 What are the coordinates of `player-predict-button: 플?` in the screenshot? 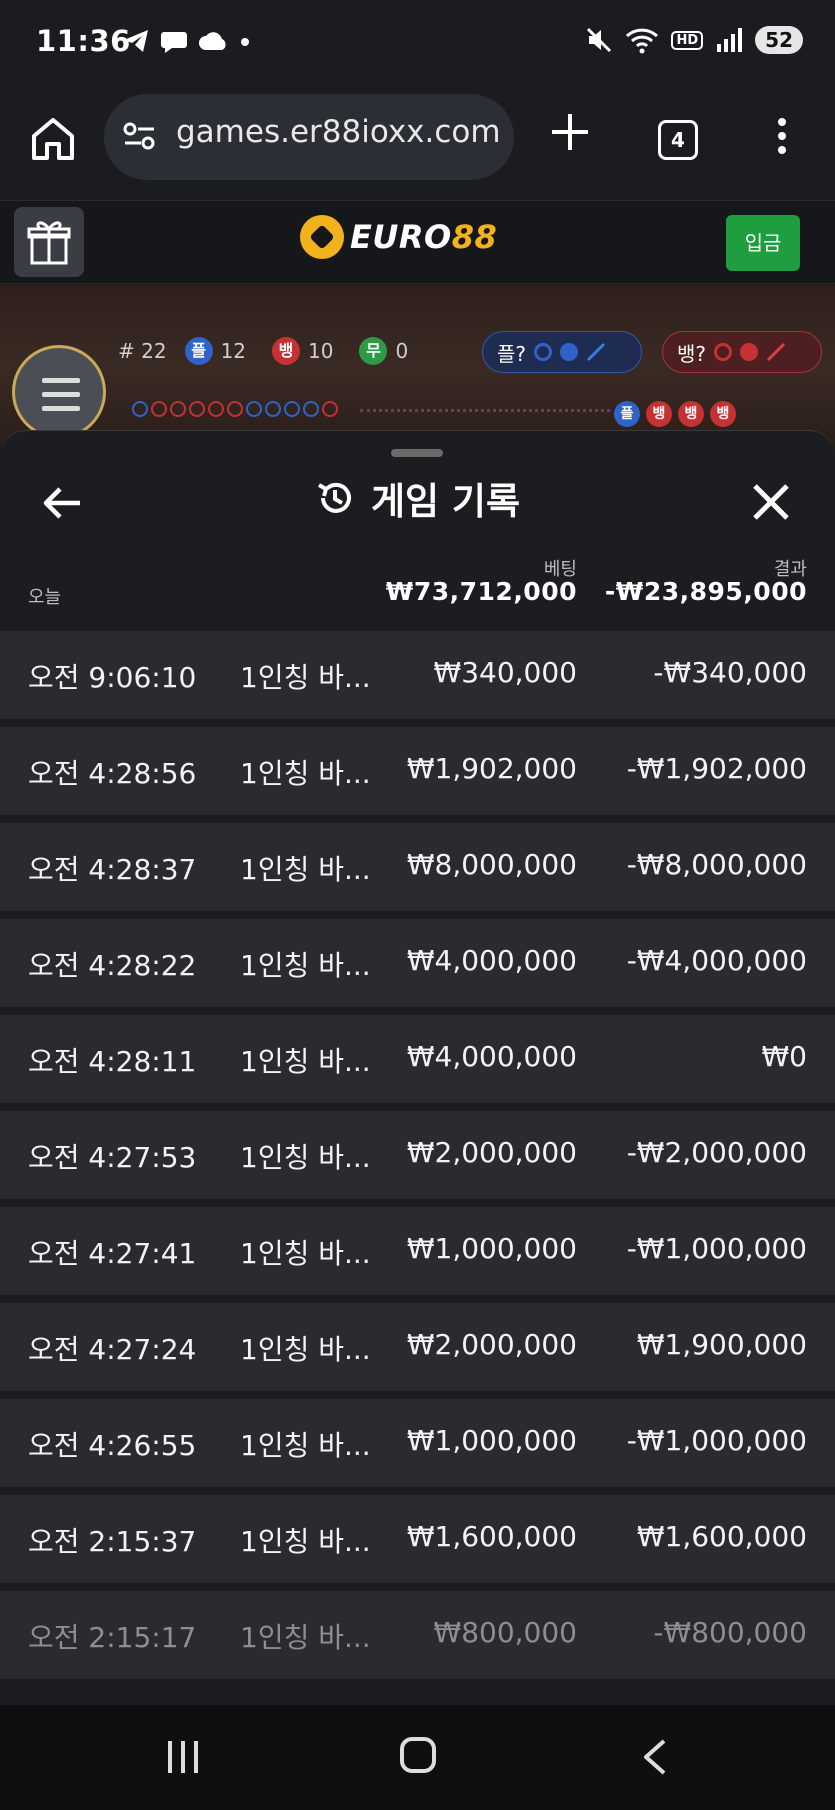 It's located at (562, 352).